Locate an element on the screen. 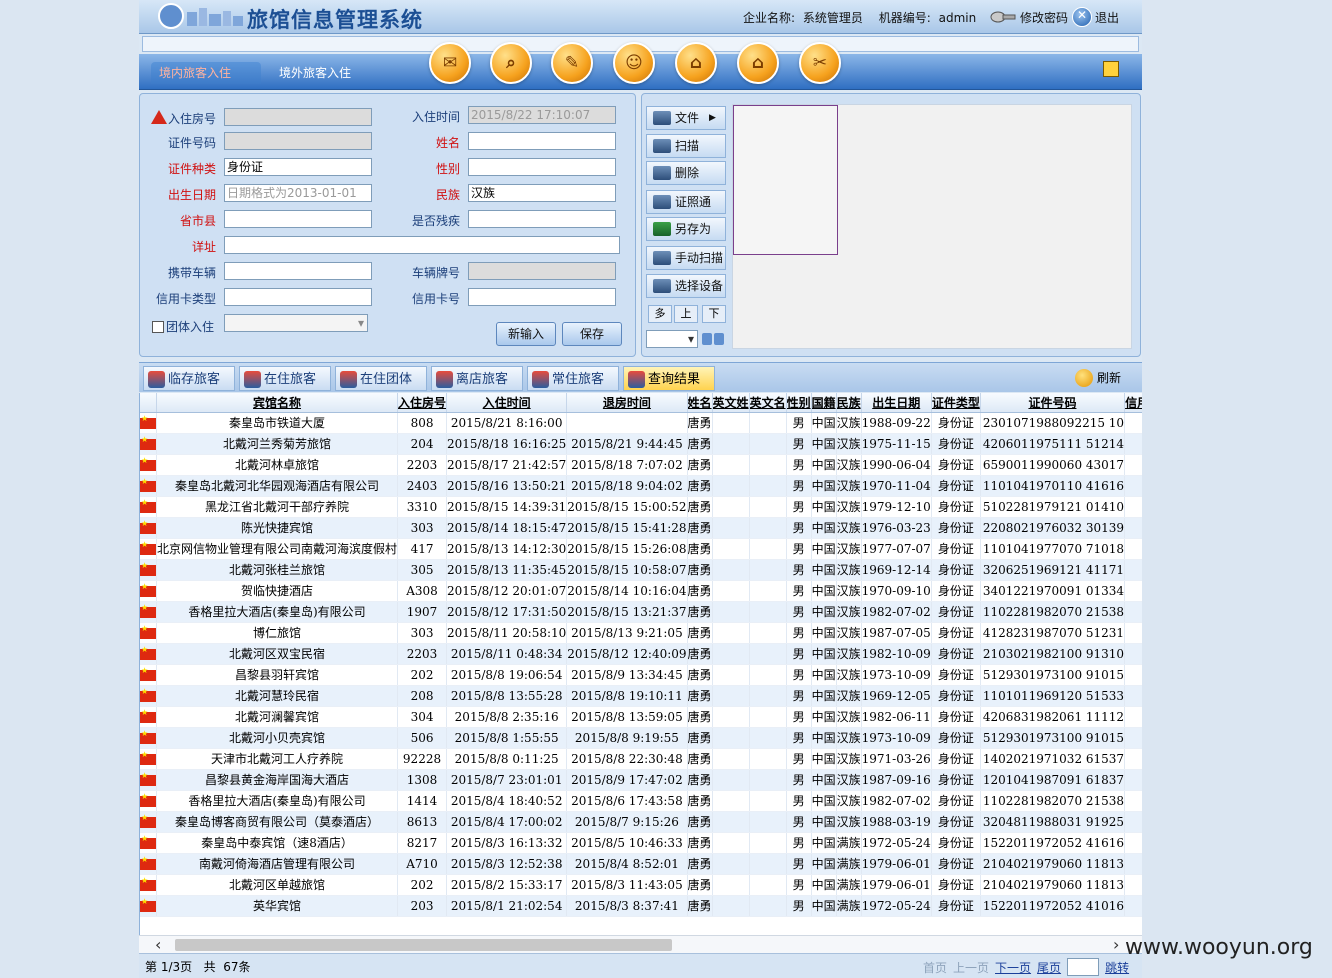 This screenshot has height=978, width=1332. id-no-input is located at coordinates (298, 141).